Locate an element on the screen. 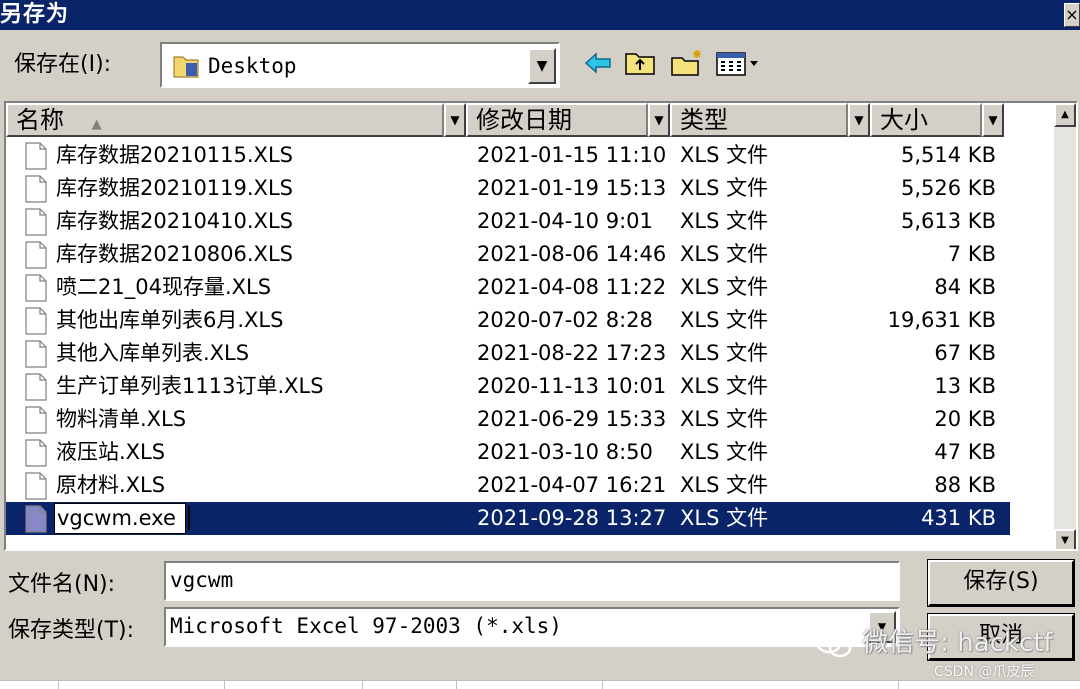  background-grid is located at coordinates (540, 684).